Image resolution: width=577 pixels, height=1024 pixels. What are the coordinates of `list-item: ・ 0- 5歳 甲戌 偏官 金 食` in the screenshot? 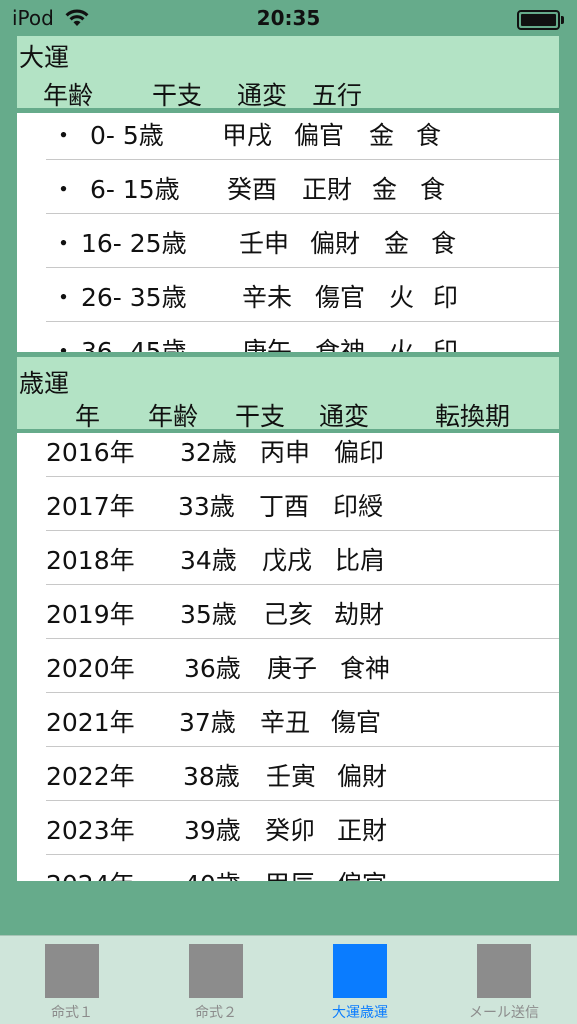 It's located at (288, 136).